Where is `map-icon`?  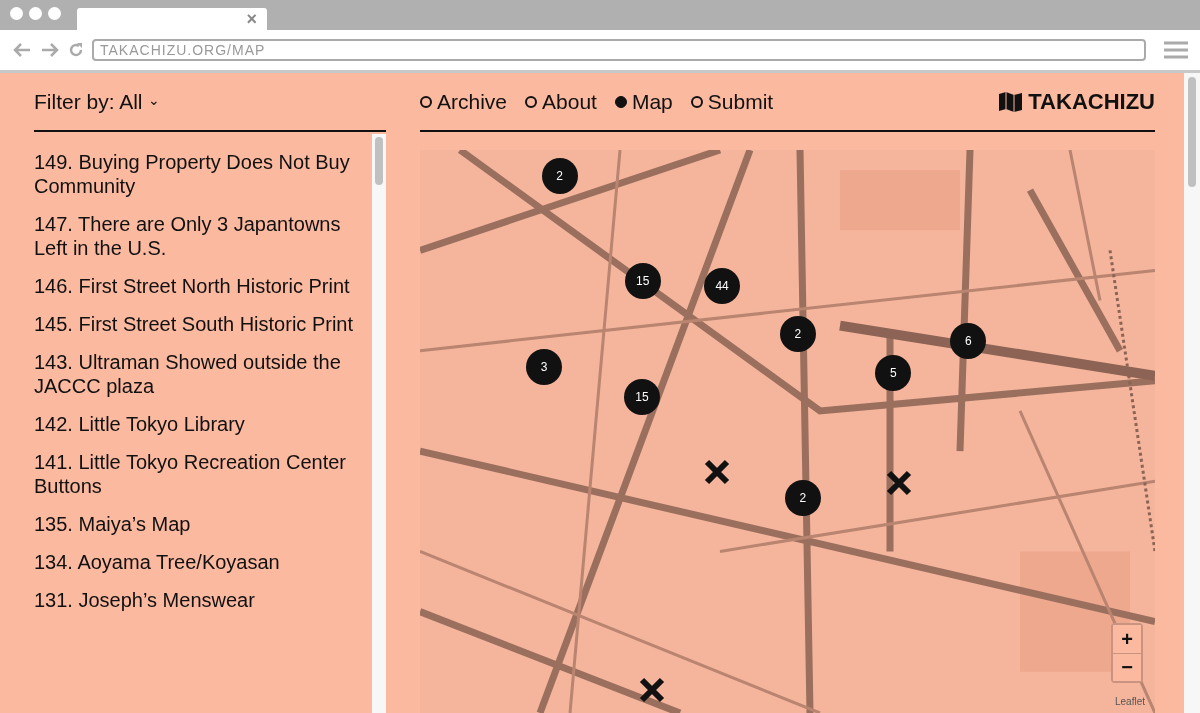
map-icon is located at coordinates (1011, 101).